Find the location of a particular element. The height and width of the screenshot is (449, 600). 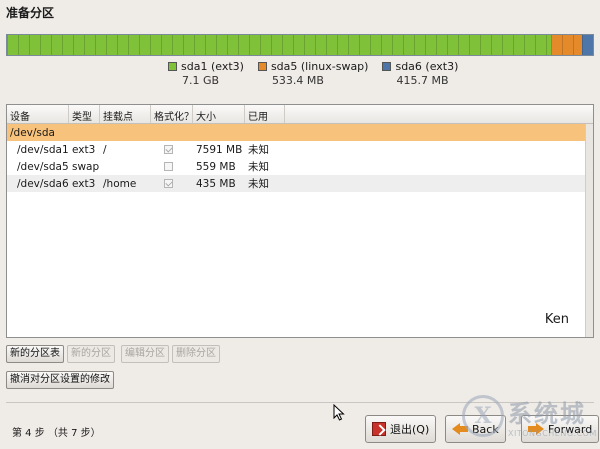

legend-size: 533.4 MB is located at coordinates (297, 80).